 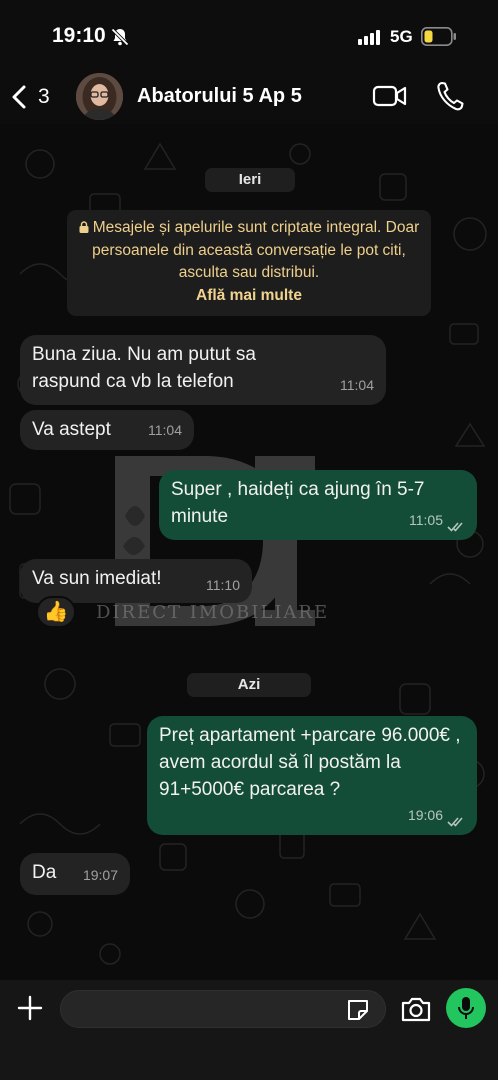 I want to click on lock-icon, so click(x=84, y=227).